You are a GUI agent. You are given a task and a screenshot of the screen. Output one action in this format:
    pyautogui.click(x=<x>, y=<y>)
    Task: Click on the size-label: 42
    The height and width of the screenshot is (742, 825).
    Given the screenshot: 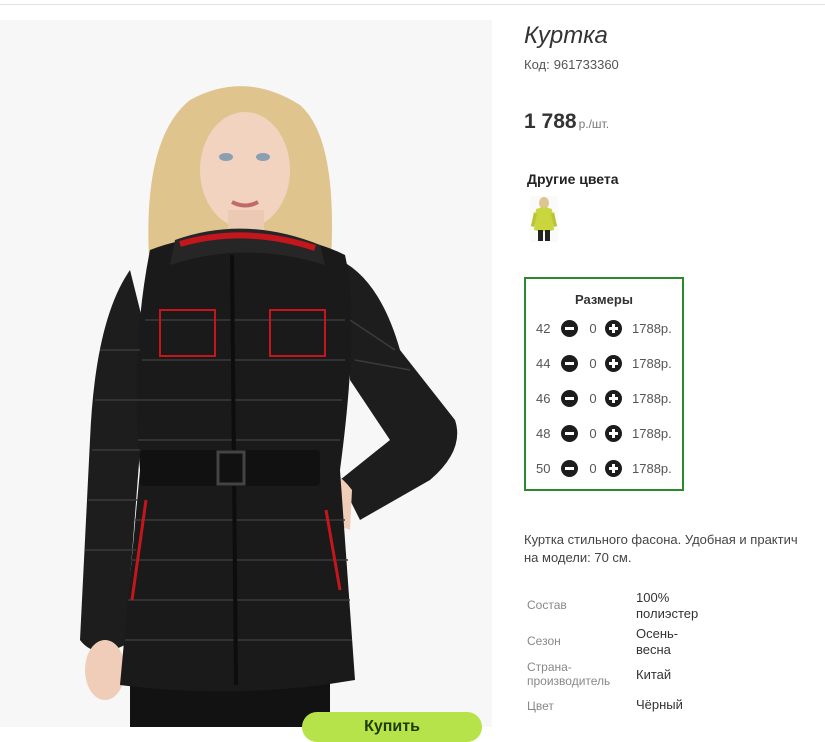 What is the action you would take?
    pyautogui.click(x=543, y=328)
    